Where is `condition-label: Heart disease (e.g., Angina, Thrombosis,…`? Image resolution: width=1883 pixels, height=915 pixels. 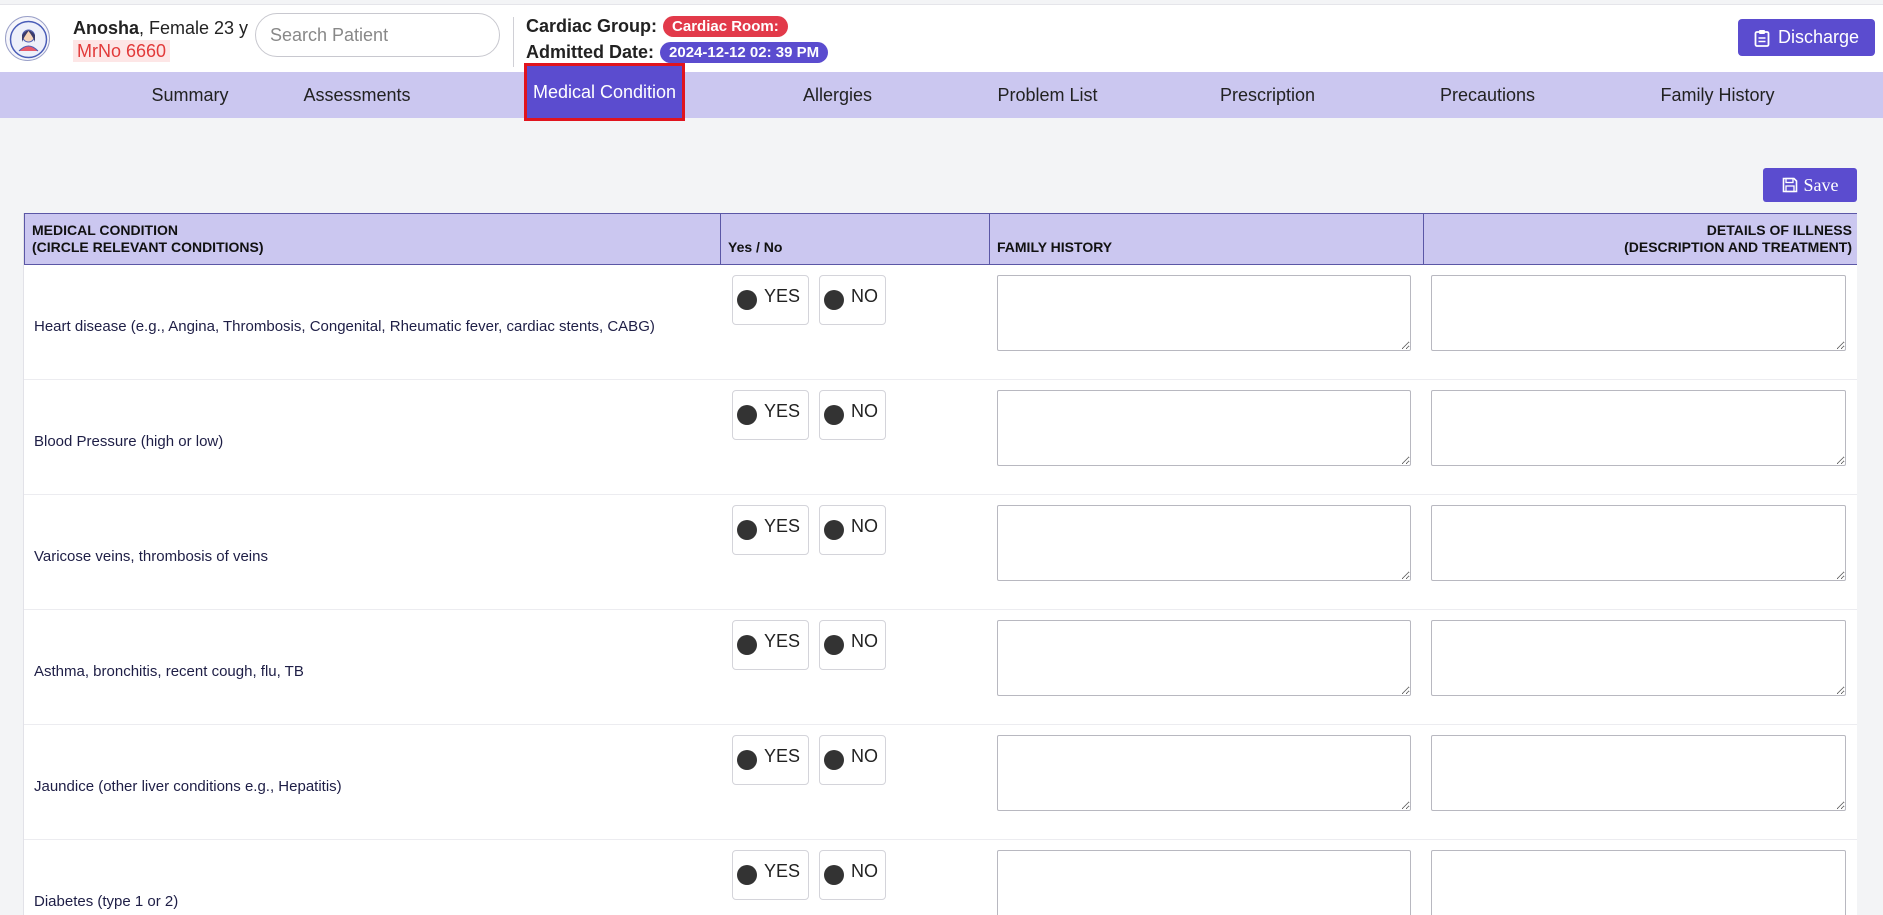 condition-label: Heart disease (e.g., Angina, Thrombosis,… is located at coordinates (344, 326).